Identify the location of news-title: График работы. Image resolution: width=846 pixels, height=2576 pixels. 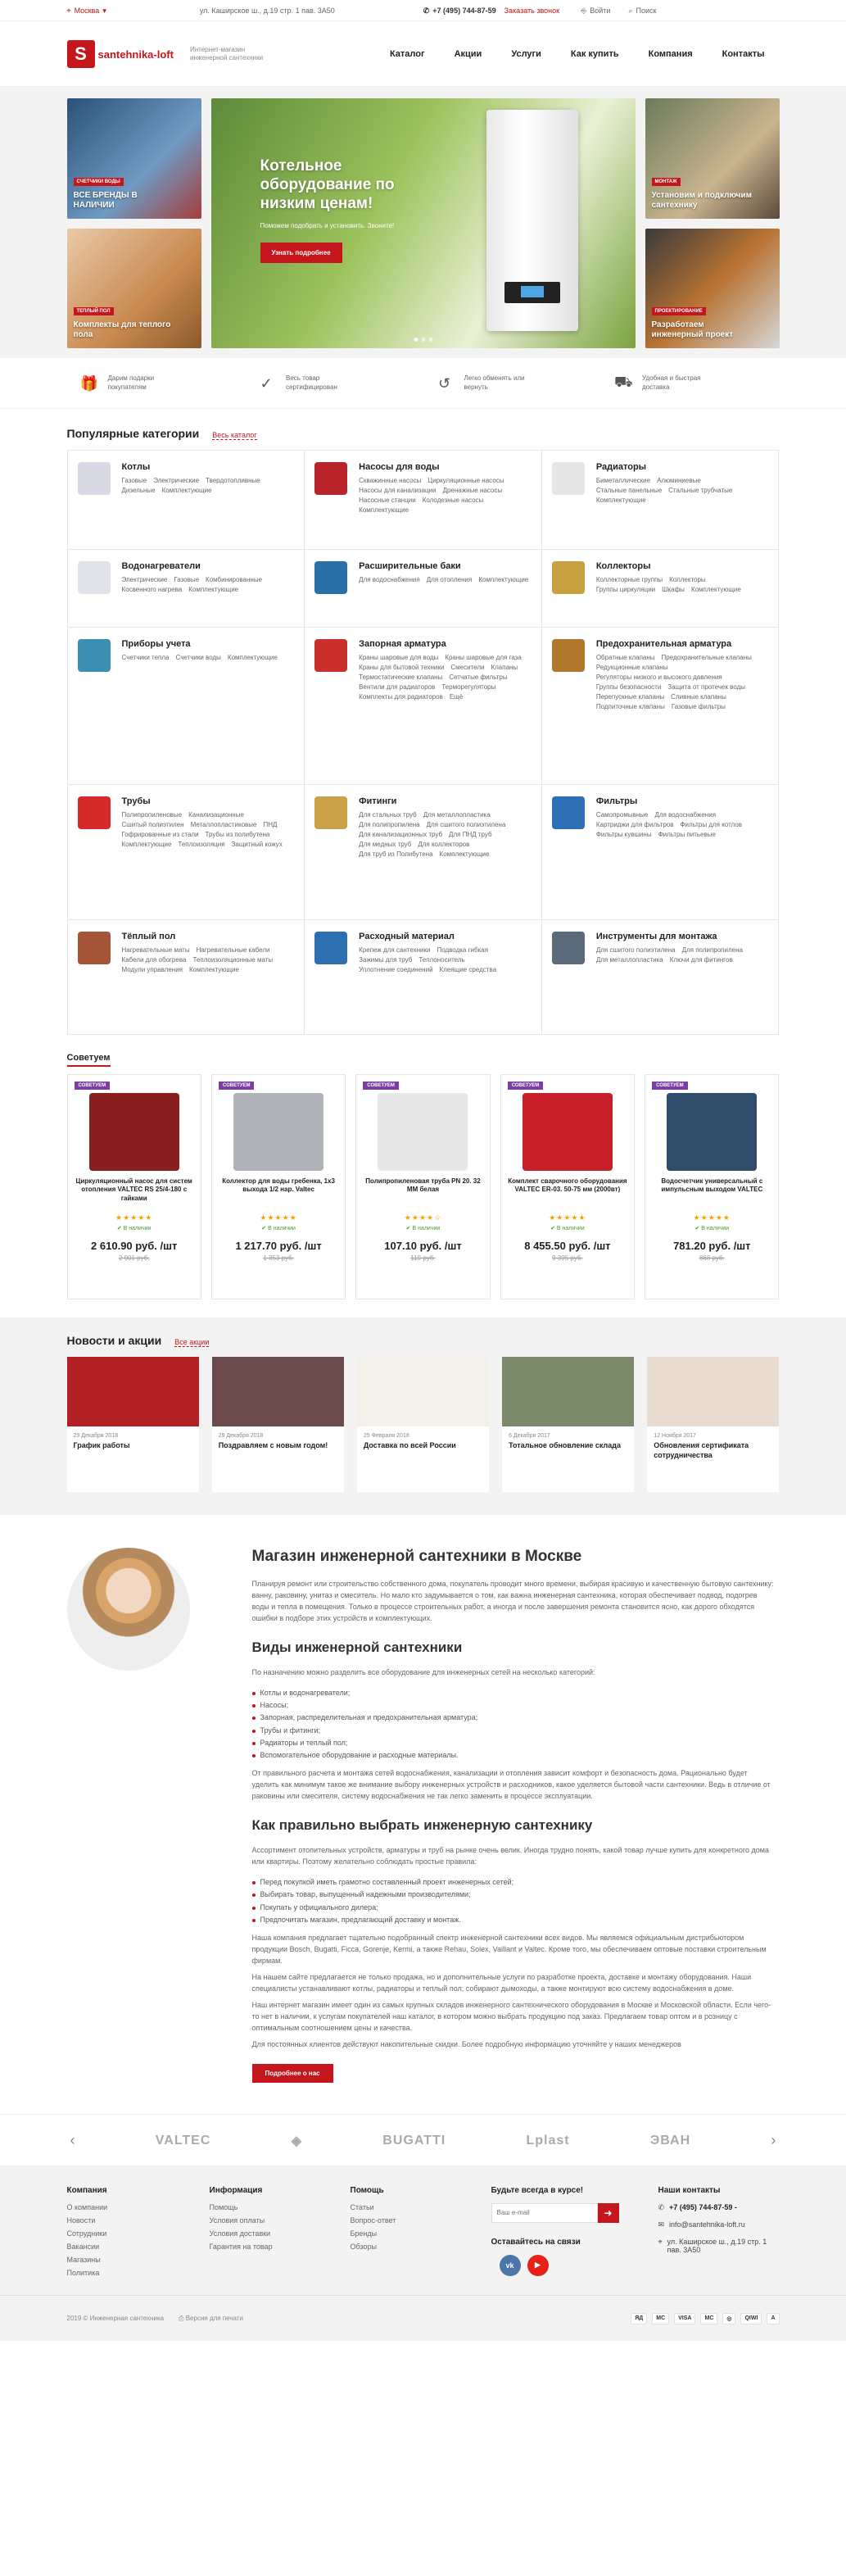
(133, 1446).